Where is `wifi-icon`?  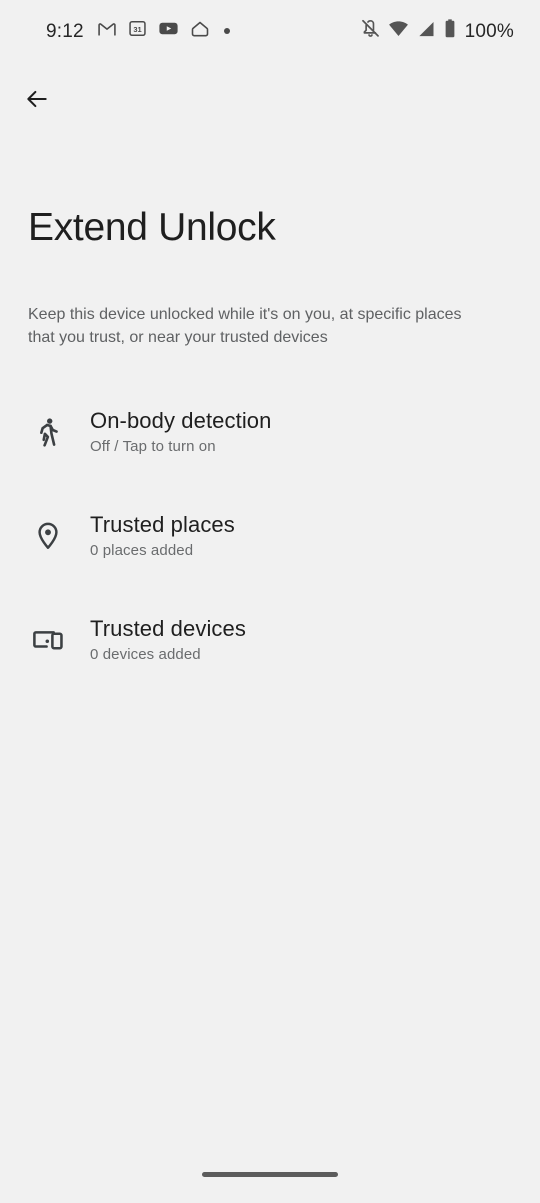 wifi-icon is located at coordinates (398, 31).